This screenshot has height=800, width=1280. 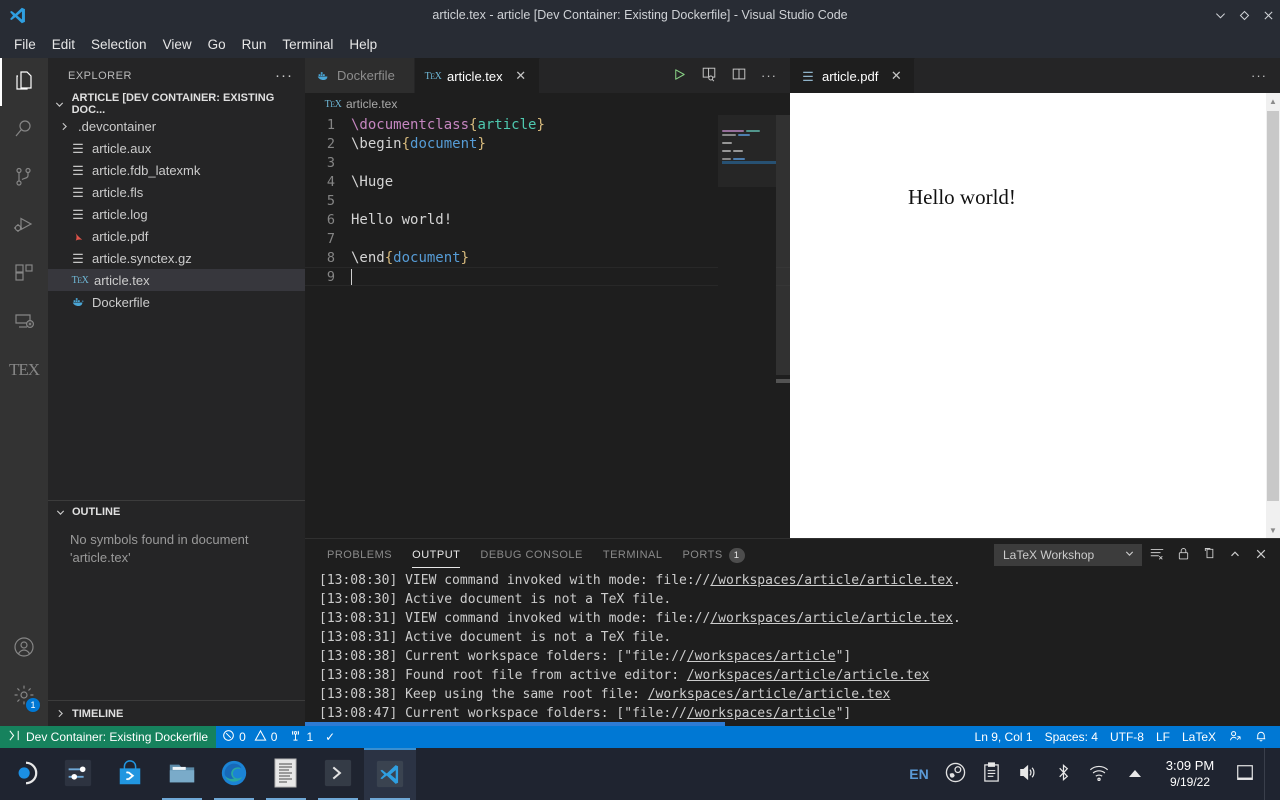 What do you see at coordinates (633, 555) in the screenshot?
I see `tab-terminal: TERMINAL` at bounding box center [633, 555].